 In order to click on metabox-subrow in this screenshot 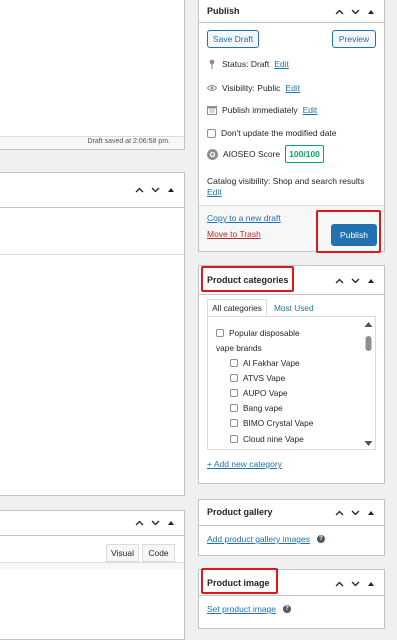, I will do `click(92, 231)`.